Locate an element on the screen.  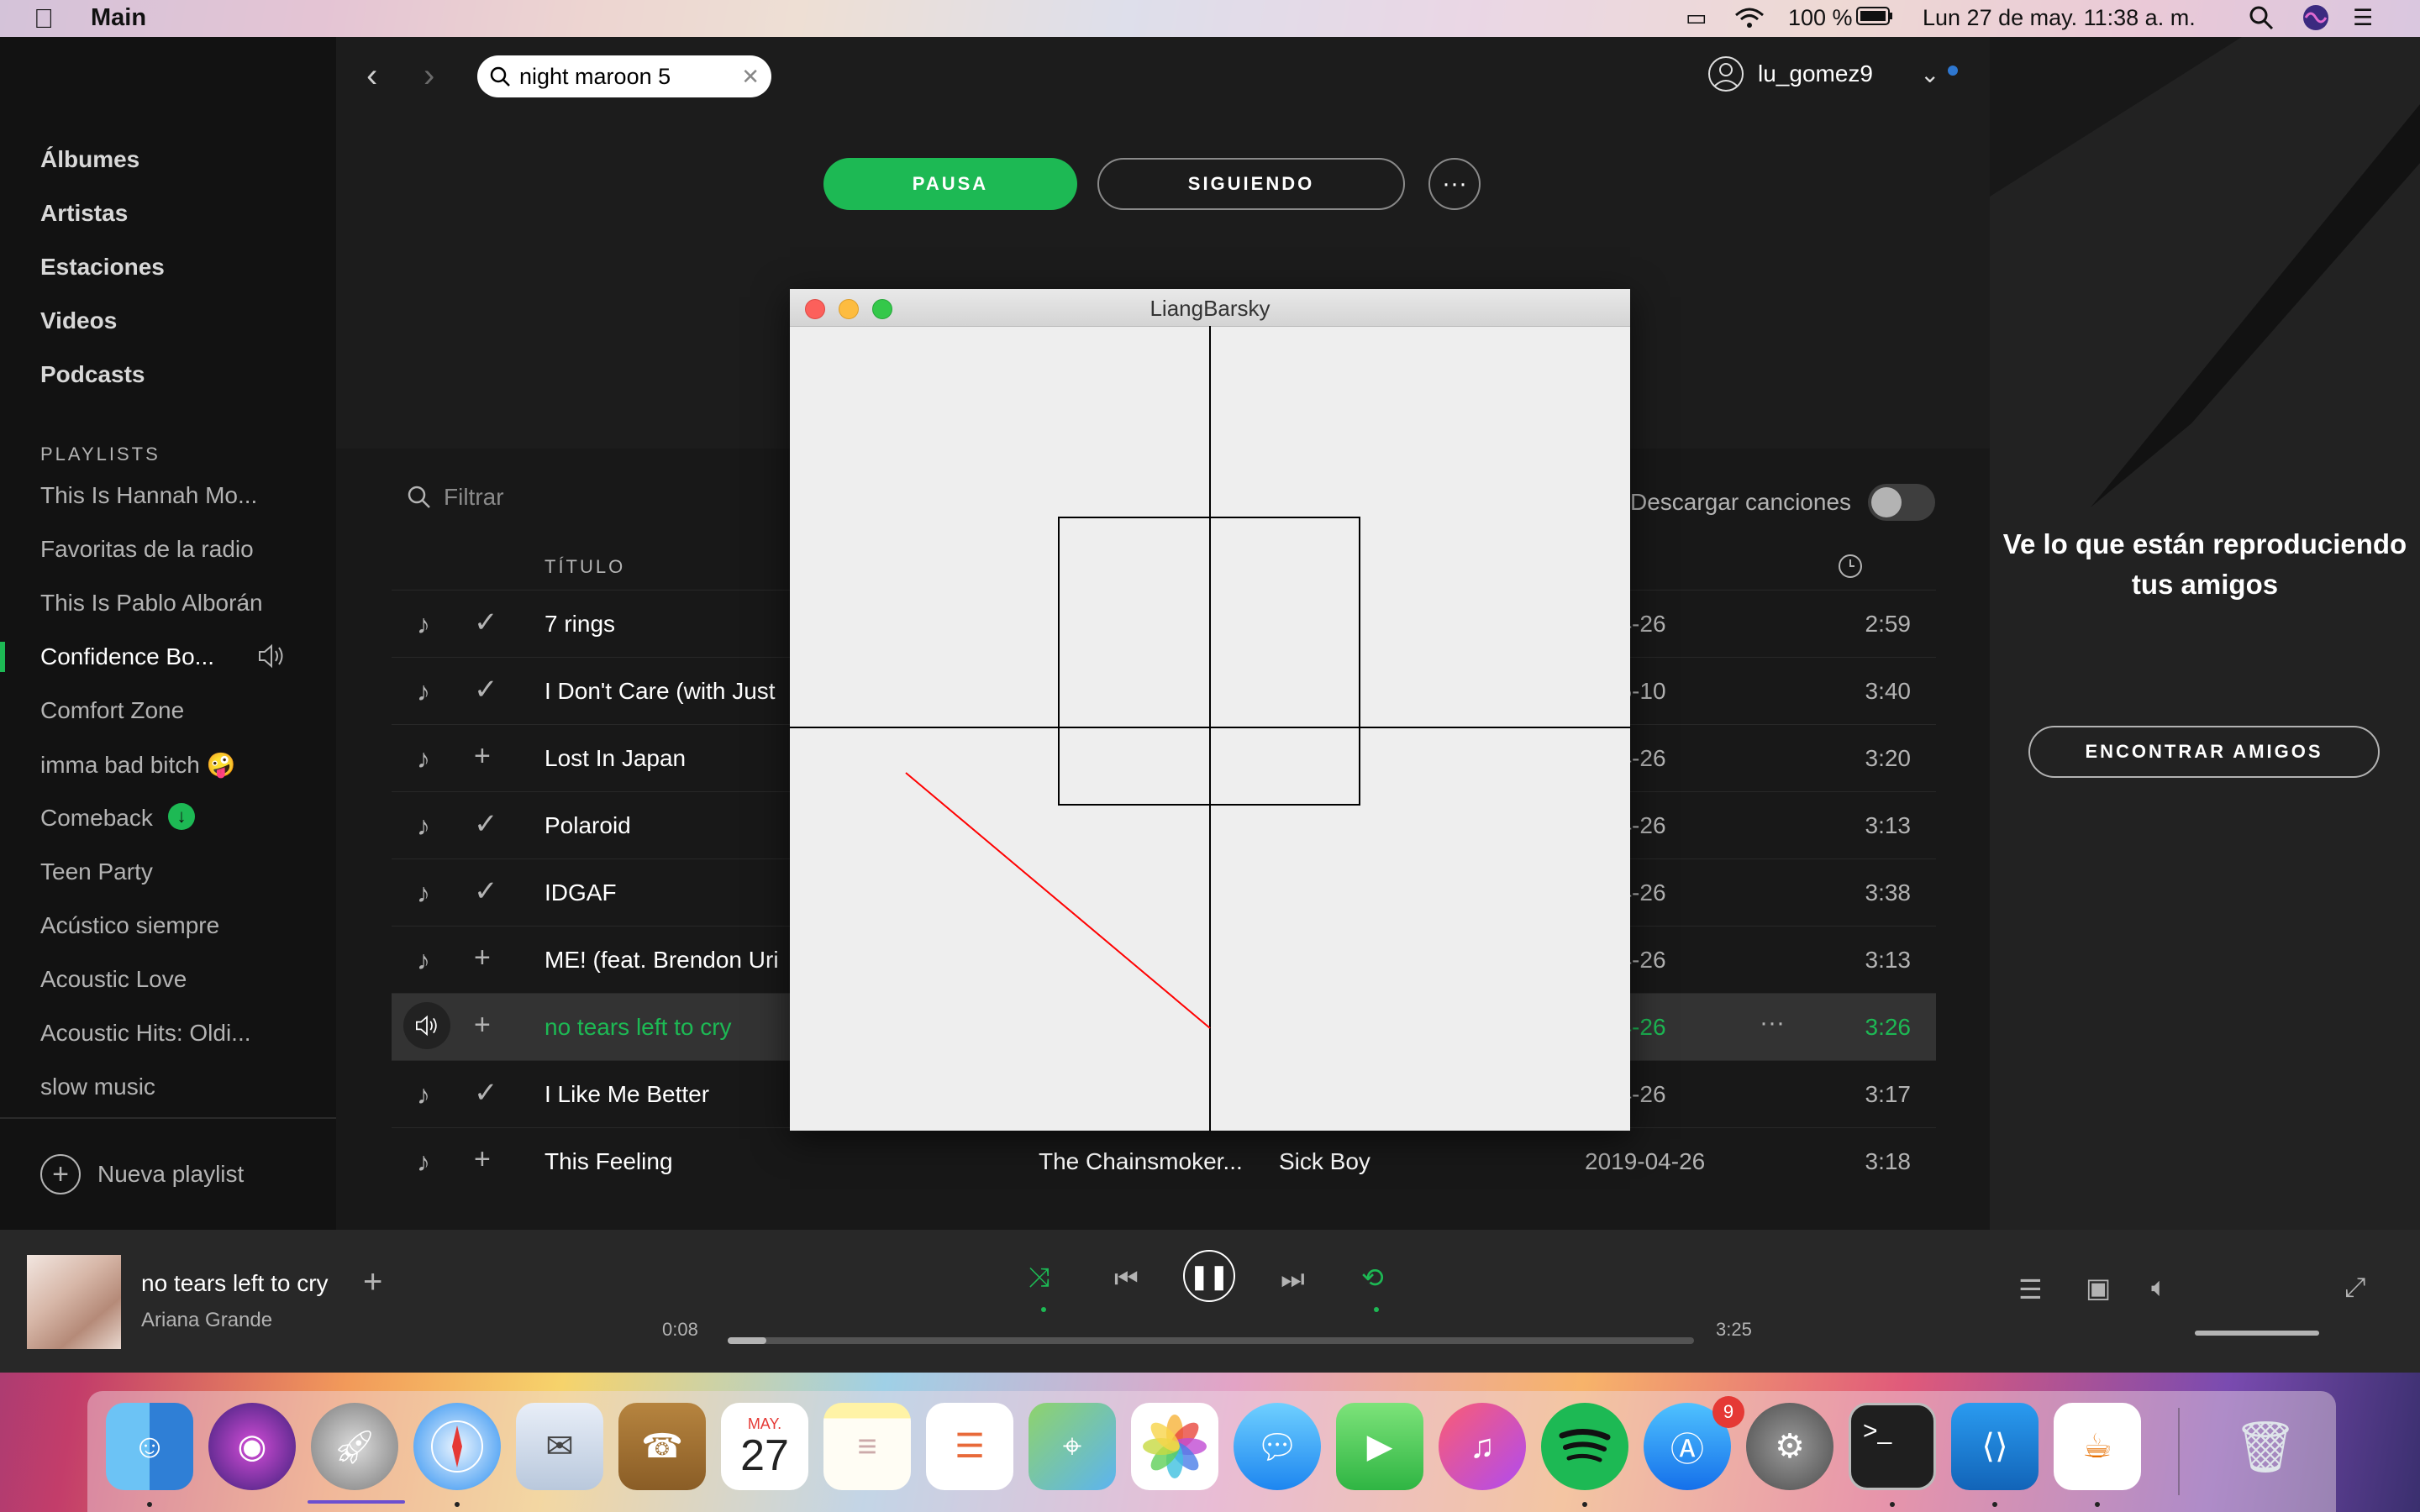
safari-icon is located at coordinates (457, 1446).